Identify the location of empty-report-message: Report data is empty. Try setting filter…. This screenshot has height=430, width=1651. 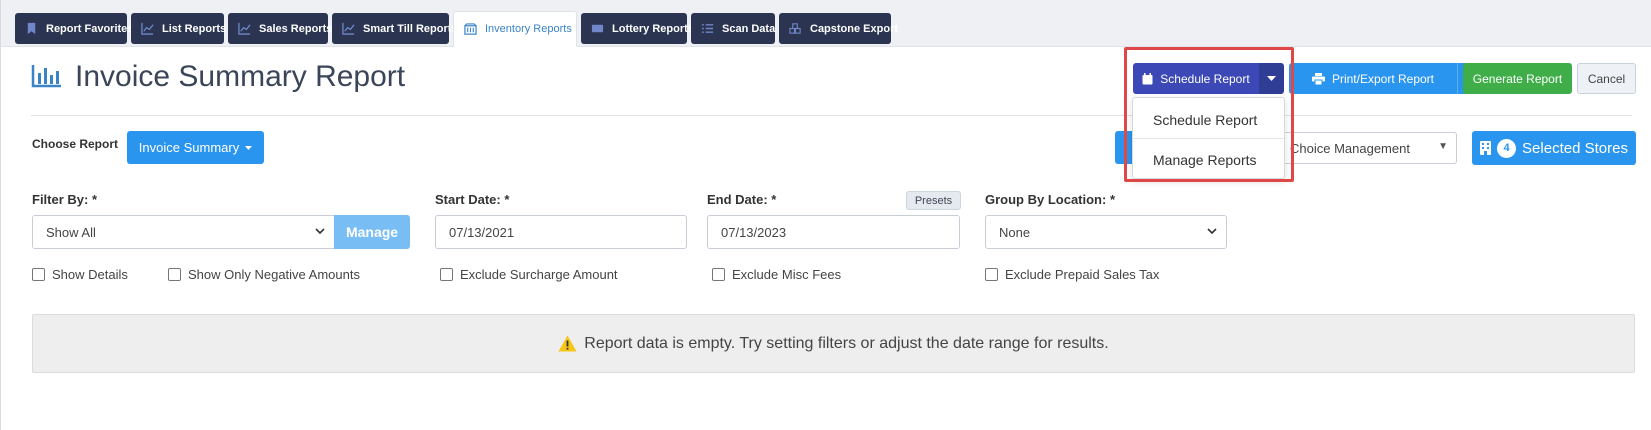
(833, 343).